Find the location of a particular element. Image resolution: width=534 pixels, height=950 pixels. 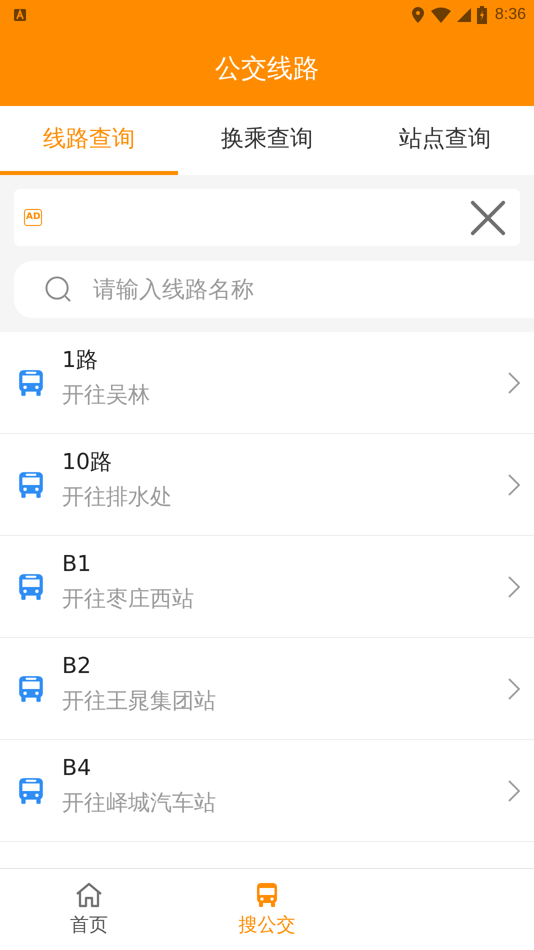

route-destination: 开往排水处 is located at coordinates (117, 498).